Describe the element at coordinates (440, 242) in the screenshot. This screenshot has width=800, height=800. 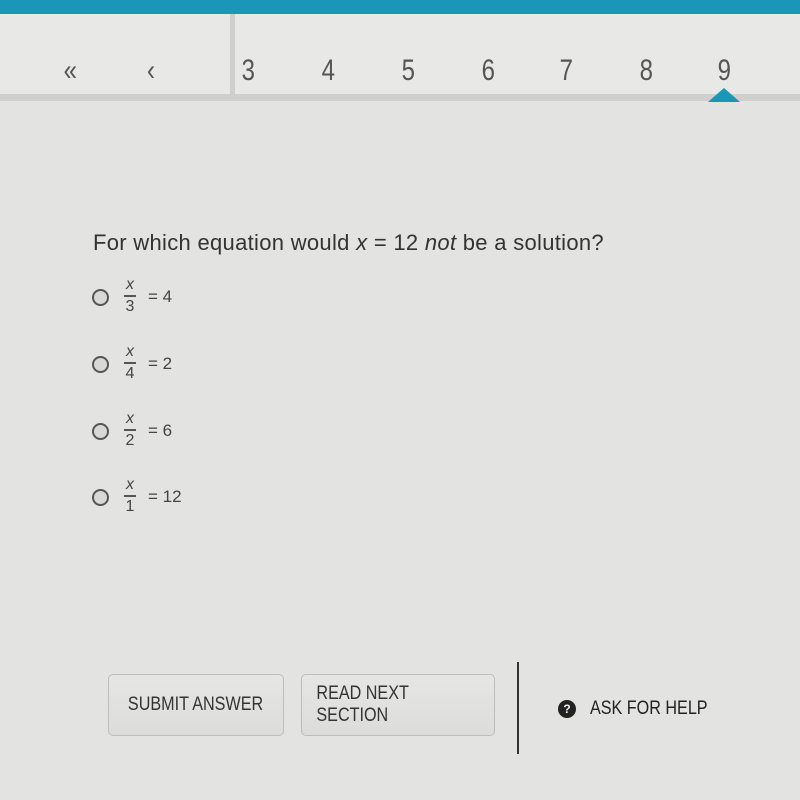
I see `question-emphasis: not` at that location.